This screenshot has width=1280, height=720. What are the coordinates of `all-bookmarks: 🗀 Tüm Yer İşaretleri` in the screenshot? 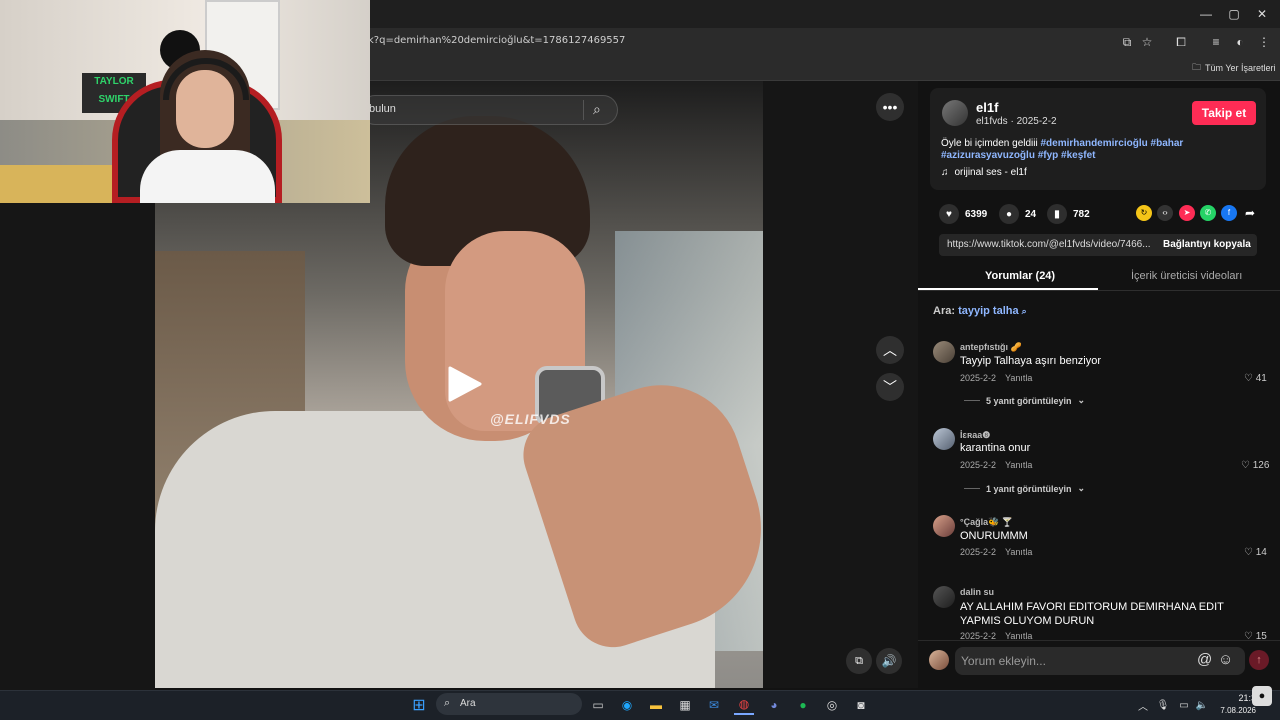 It's located at (1234, 68).